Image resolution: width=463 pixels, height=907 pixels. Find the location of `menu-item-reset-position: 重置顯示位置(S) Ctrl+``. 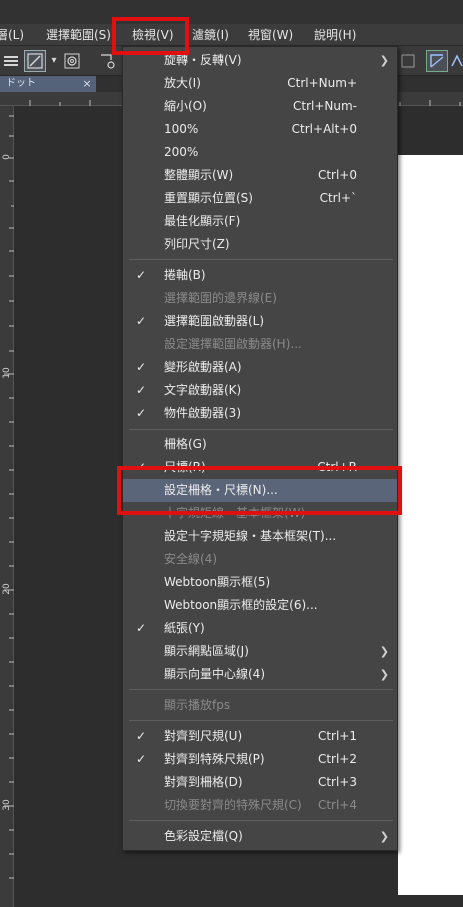

menu-item-reset-position: 重置顯示位置(S) Ctrl+` is located at coordinates (260, 198).